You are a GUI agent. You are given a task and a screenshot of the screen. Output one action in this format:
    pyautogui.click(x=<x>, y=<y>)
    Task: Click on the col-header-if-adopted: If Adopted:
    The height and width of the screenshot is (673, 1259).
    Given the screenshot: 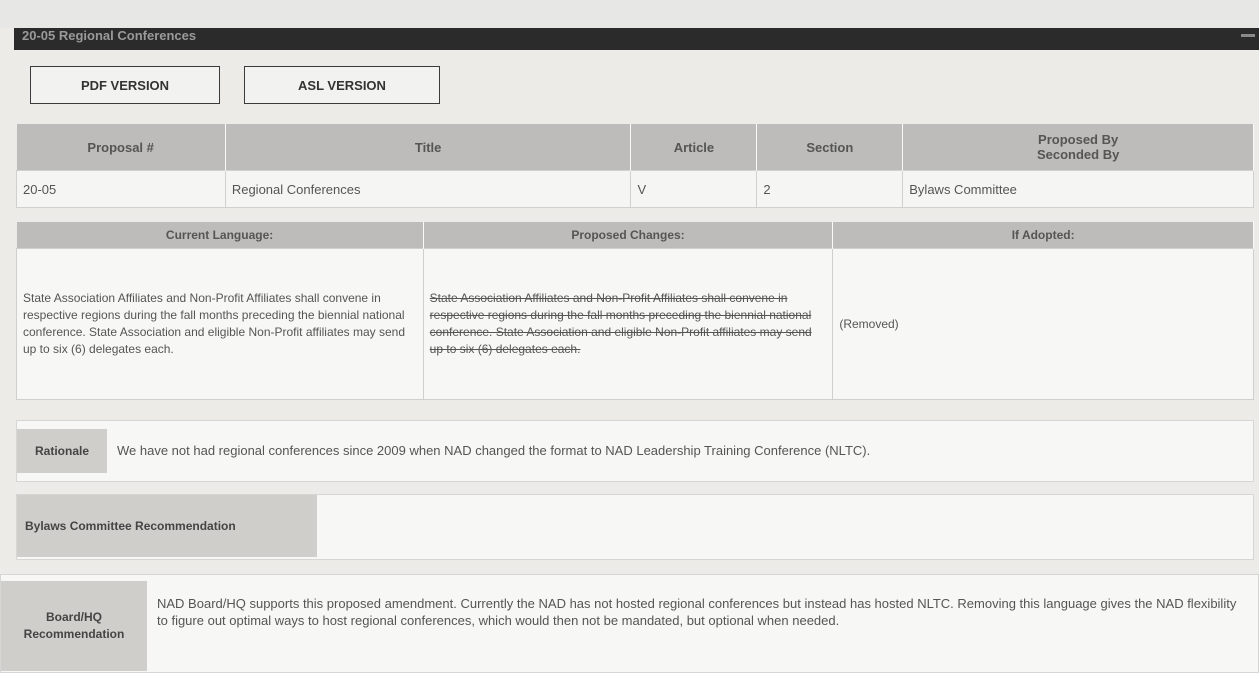 What is the action you would take?
    pyautogui.click(x=1043, y=235)
    